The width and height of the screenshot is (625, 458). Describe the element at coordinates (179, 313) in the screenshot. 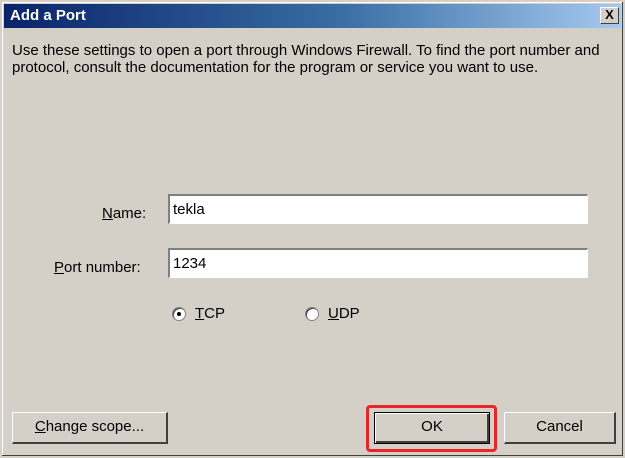

I see `radio-selected-icon` at that location.